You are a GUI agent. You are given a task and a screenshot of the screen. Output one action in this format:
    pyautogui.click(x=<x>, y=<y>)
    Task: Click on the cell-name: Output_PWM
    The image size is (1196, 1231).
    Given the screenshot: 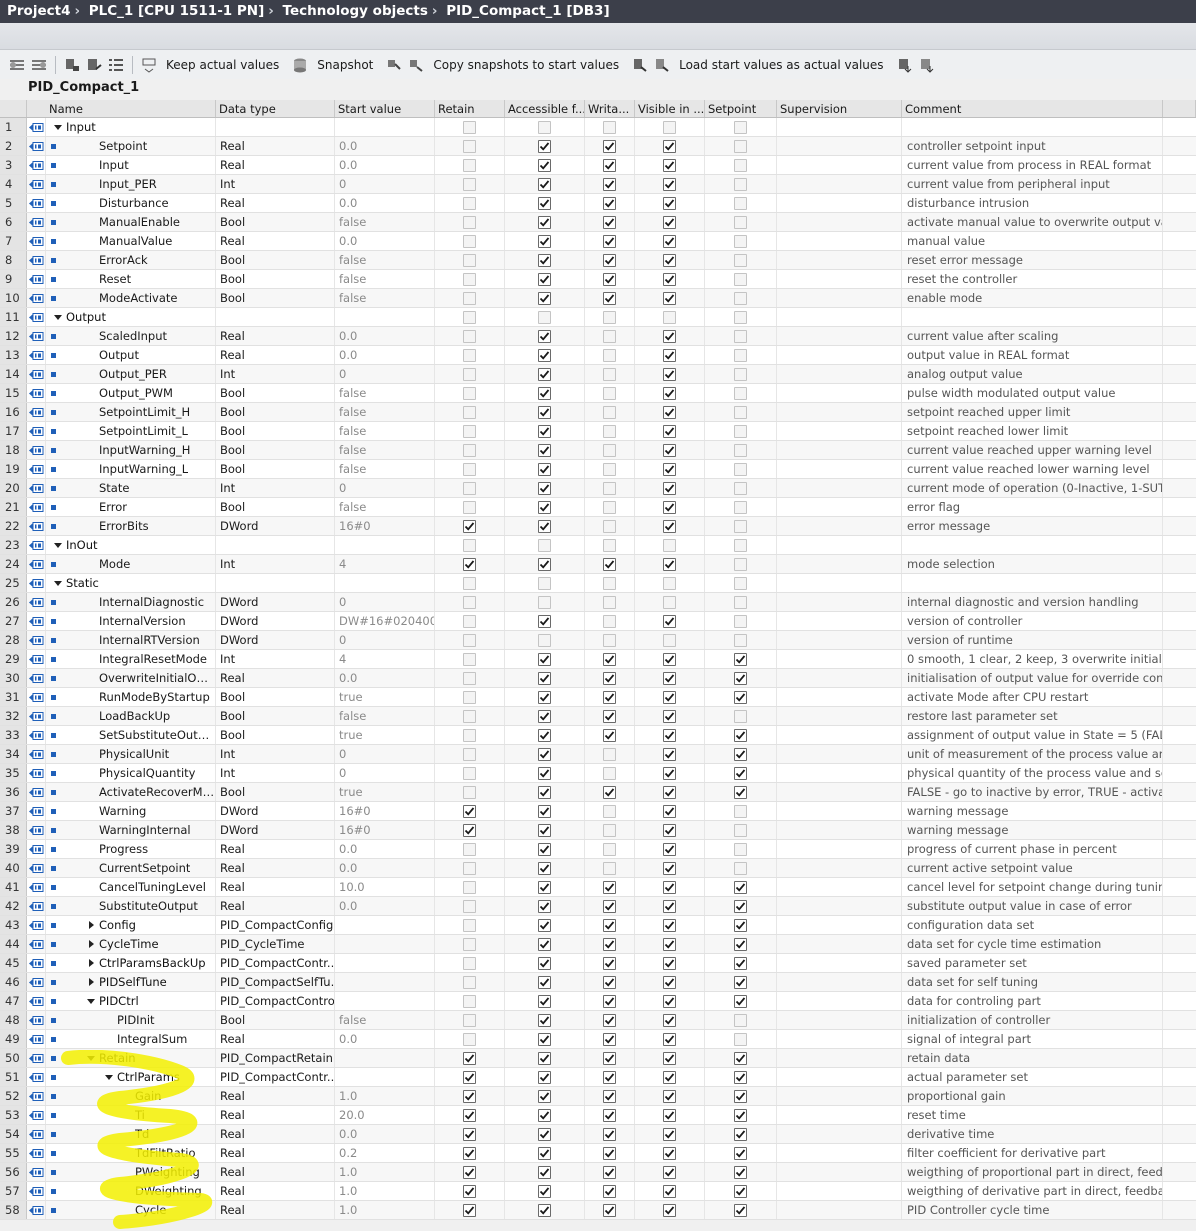 What is the action you would take?
    pyautogui.click(x=131, y=393)
    